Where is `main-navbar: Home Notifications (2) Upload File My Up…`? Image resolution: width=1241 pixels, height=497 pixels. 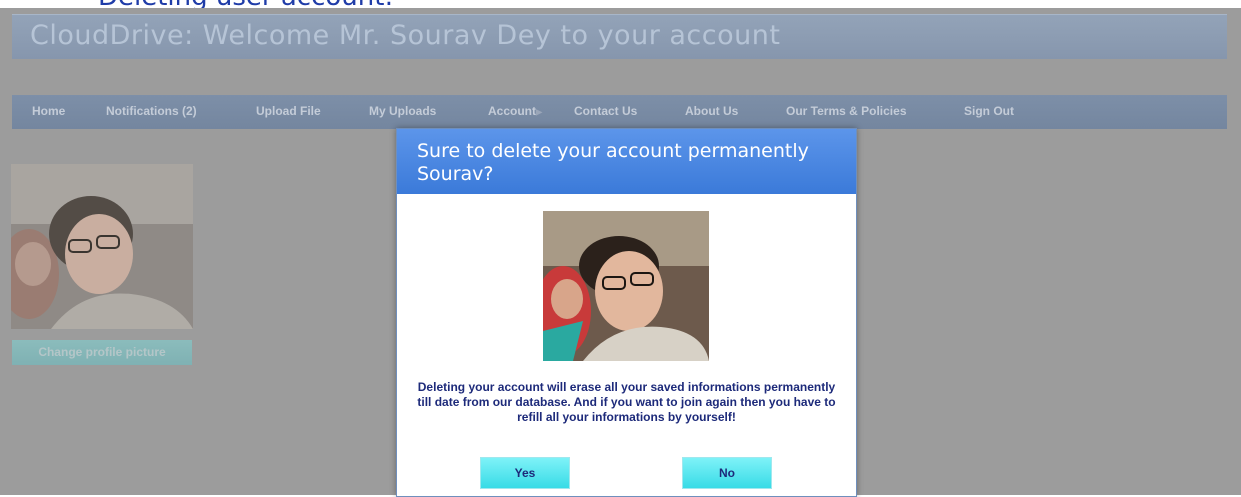 main-navbar: Home Notifications (2) Upload File My Up… is located at coordinates (619, 112).